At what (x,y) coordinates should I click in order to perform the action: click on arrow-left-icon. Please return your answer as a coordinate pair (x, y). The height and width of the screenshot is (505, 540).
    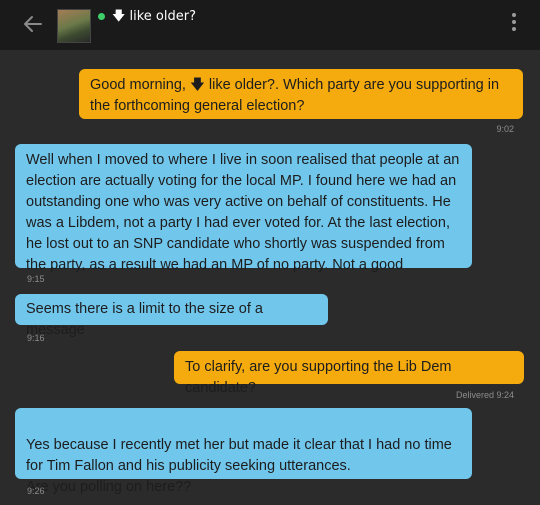
    Looking at the image, I should click on (34, 23).